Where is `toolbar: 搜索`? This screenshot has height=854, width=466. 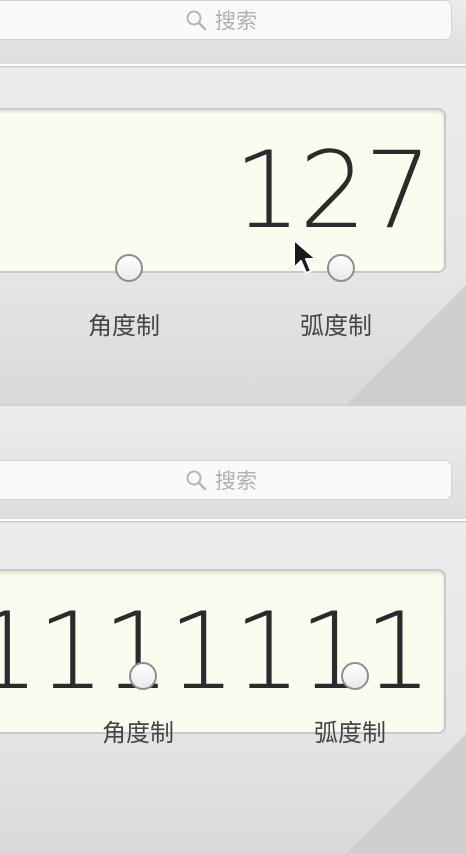
toolbar: 搜索 is located at coordinates (233, 31).